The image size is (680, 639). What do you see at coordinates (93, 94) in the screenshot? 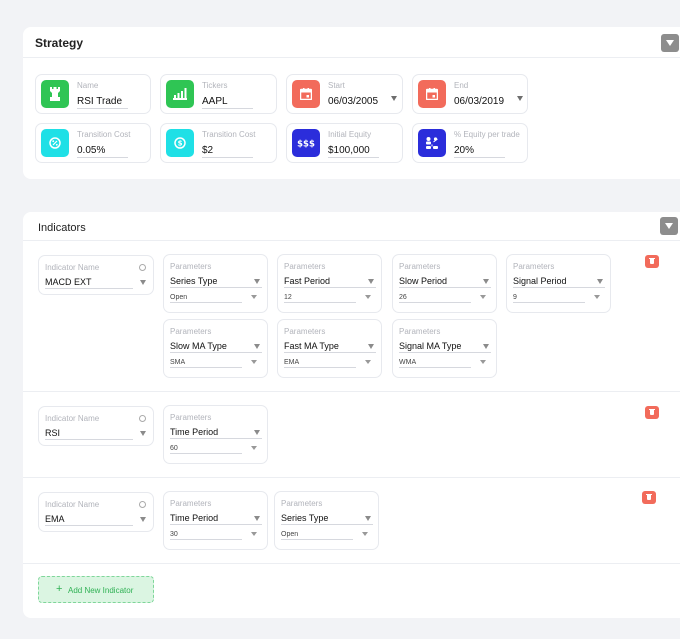
I see `name-card: Name RSI Trade` at bounding box center [93, 94].